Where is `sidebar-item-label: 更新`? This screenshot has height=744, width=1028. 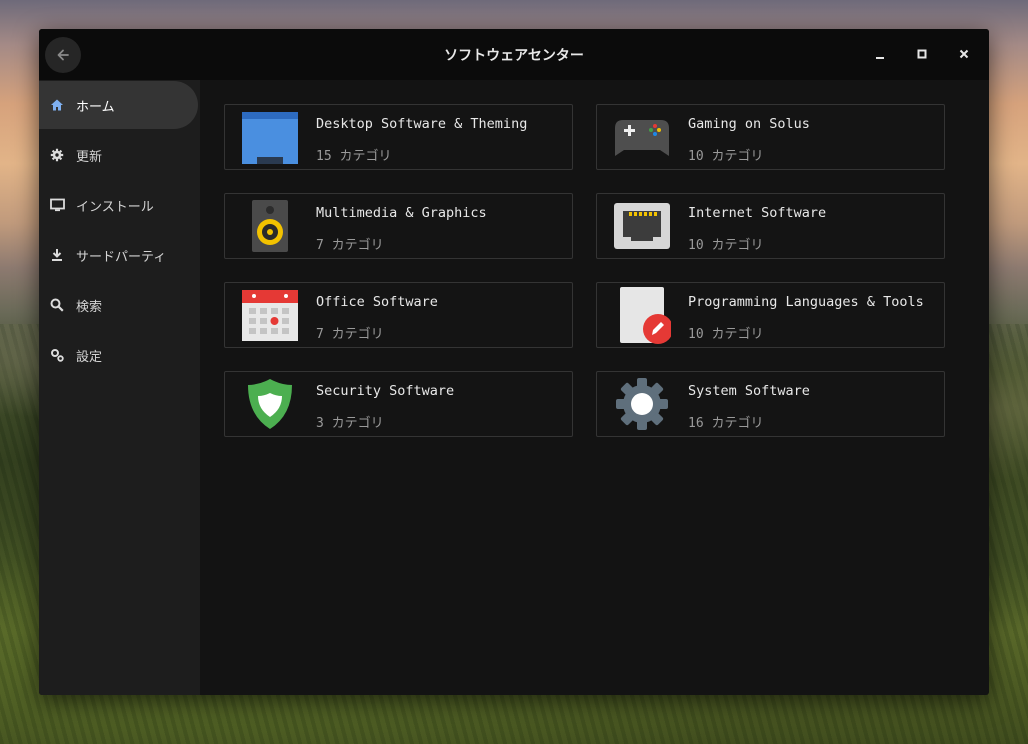
sidebar-item-label: 更新 is located at coordinates (89, 157).